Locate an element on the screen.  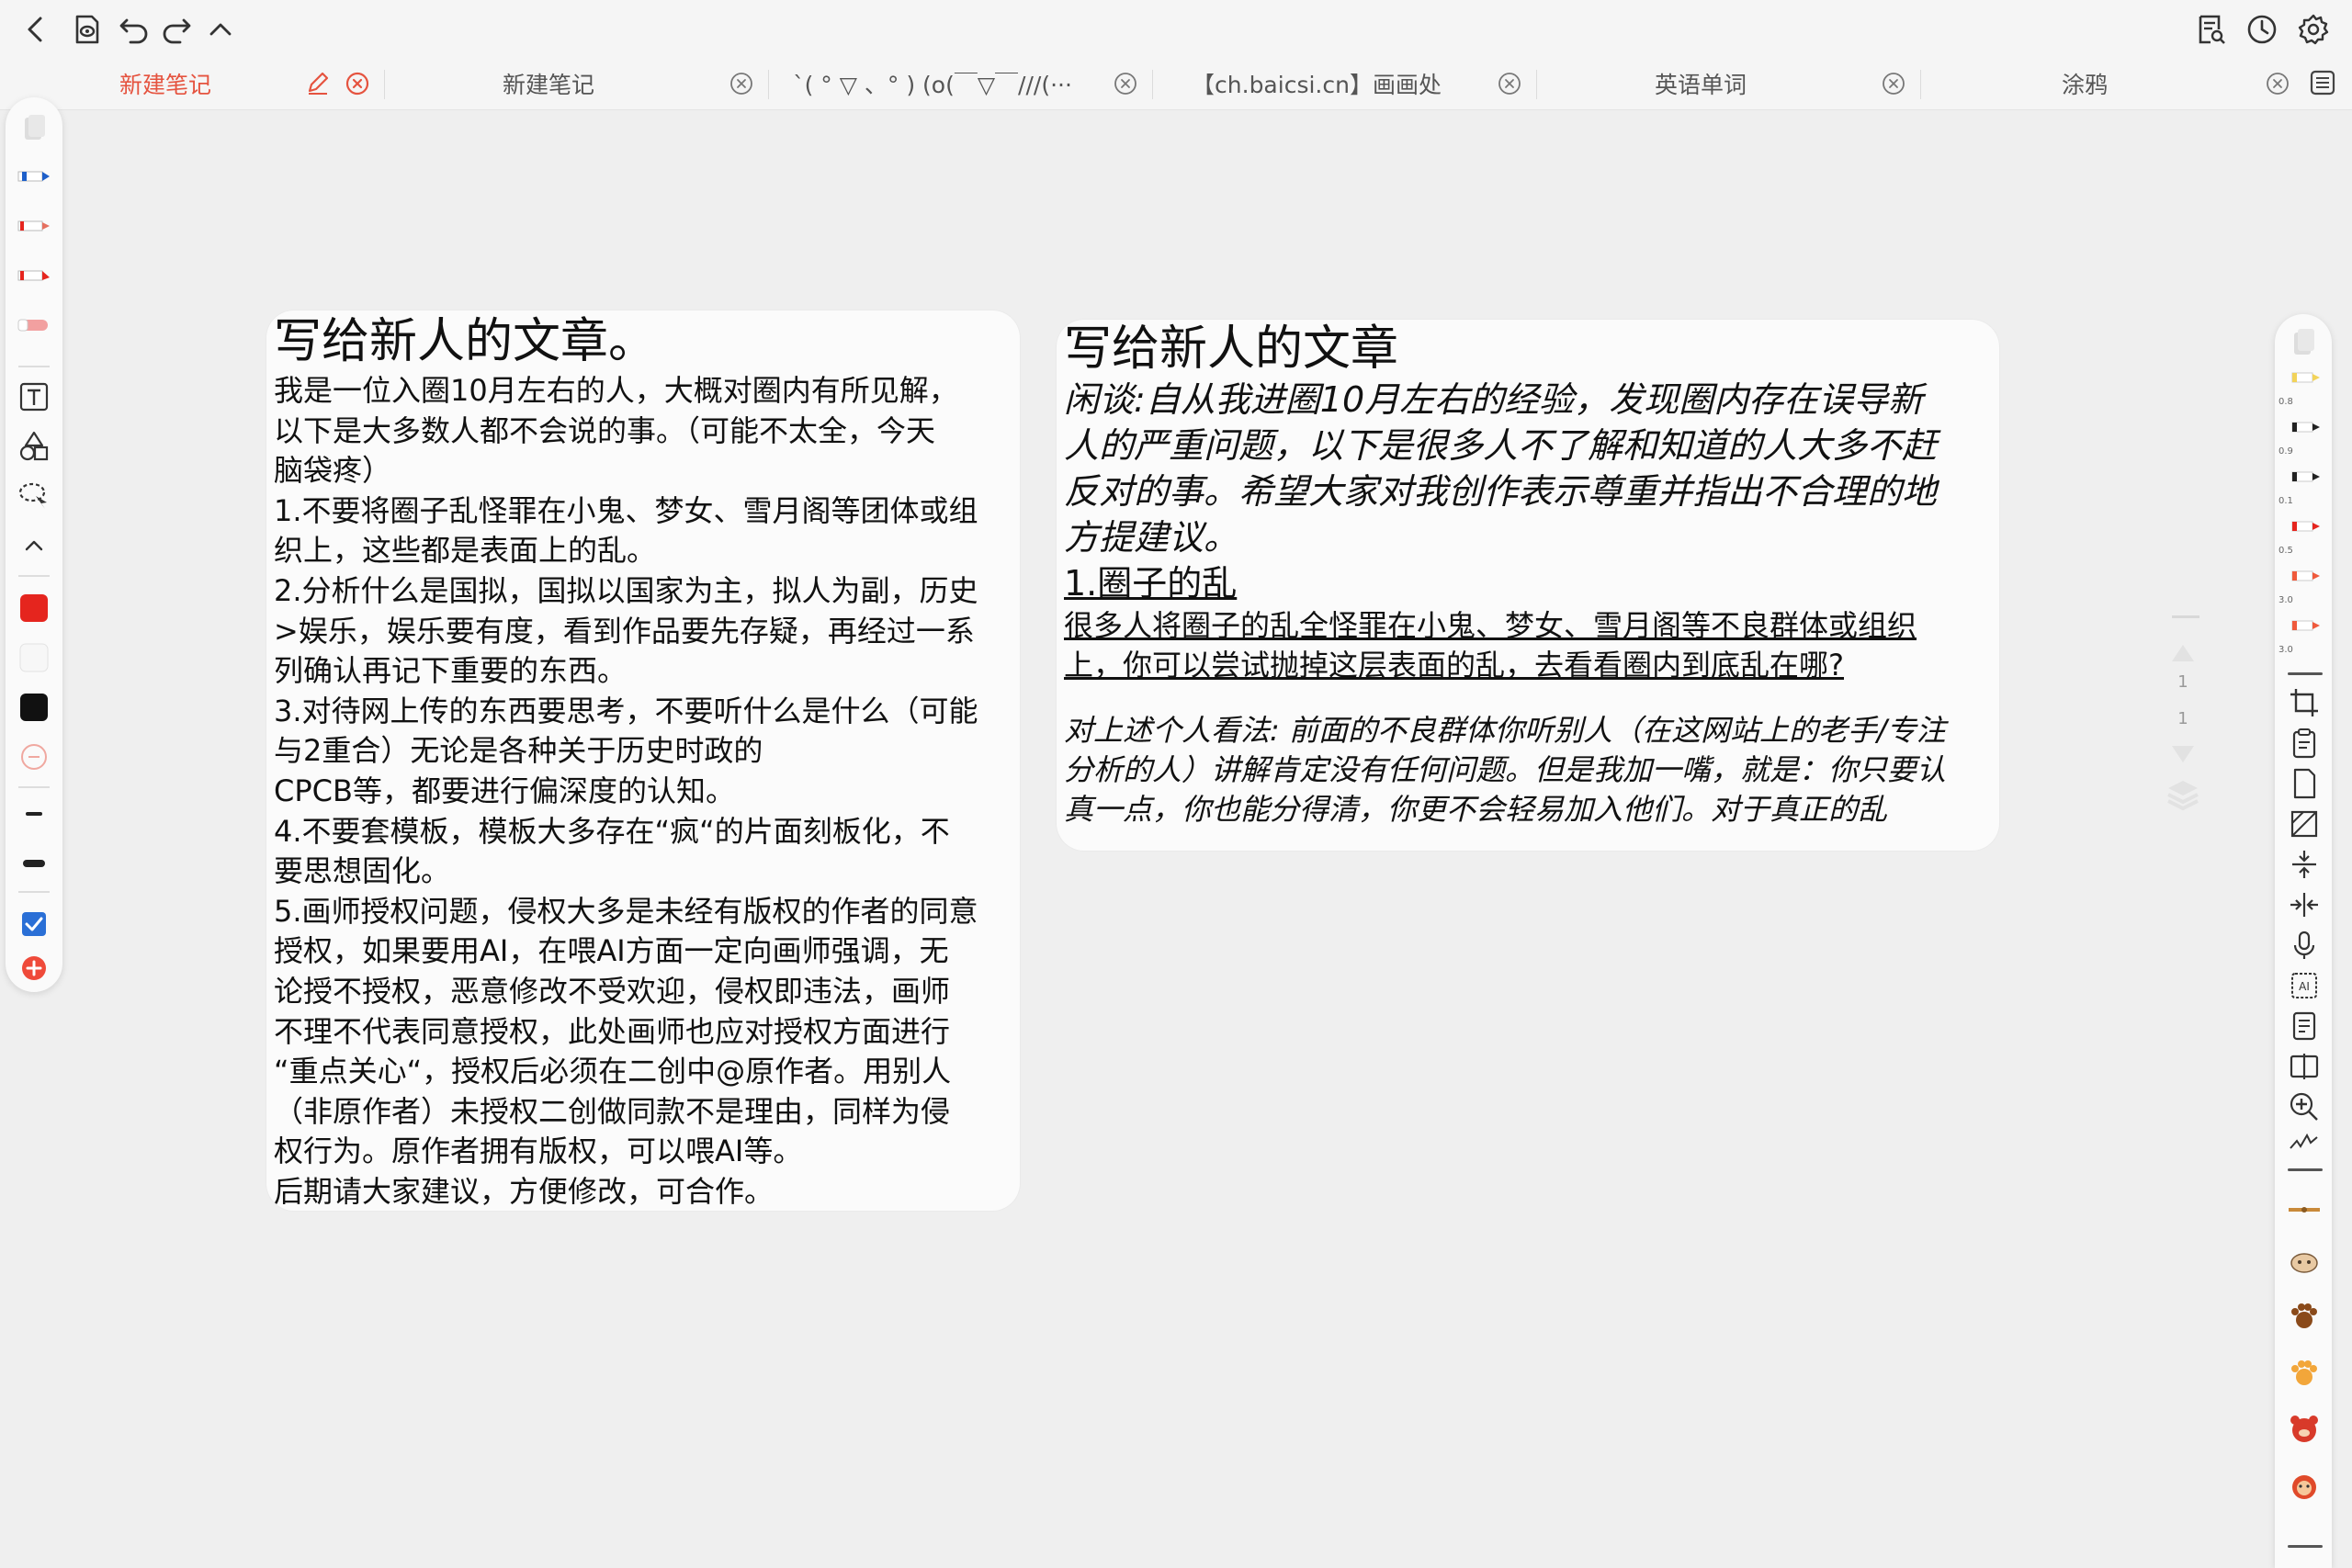
note-line: 不理不代表同意授权，此处画师也应对授权方面进行 is located at coordinates (612, 1031).